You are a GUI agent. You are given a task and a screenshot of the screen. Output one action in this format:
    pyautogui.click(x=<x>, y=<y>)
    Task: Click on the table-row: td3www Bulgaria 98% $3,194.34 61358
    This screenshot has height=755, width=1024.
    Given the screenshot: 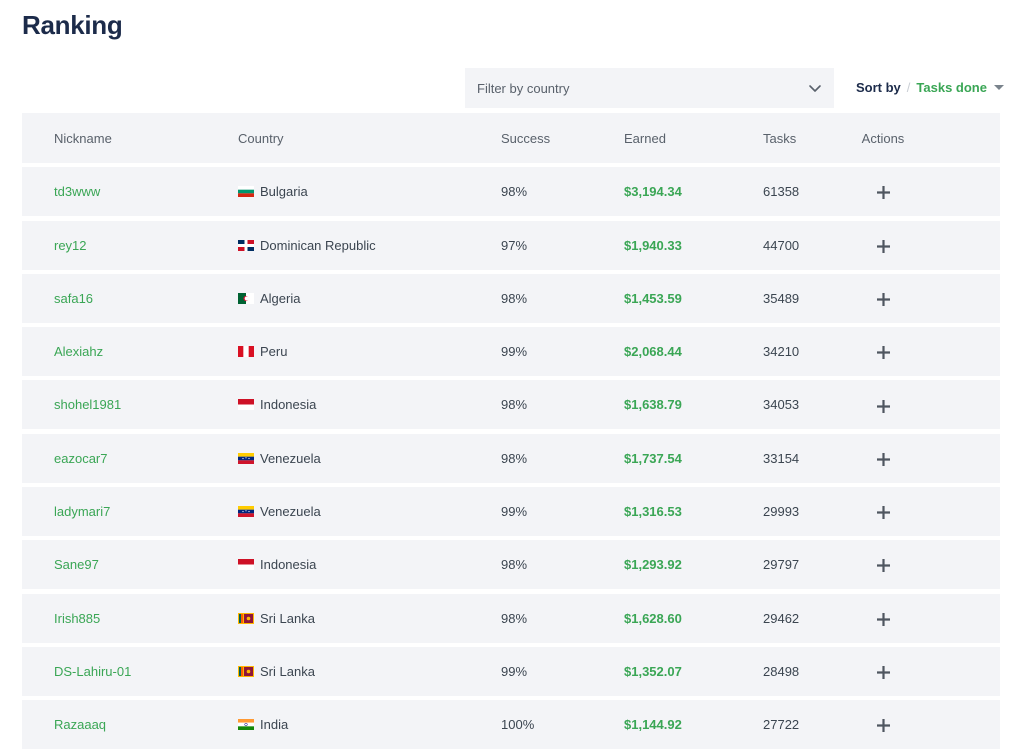 What is the action you would take?
    pyautogui.click(x=511, y=192)
    